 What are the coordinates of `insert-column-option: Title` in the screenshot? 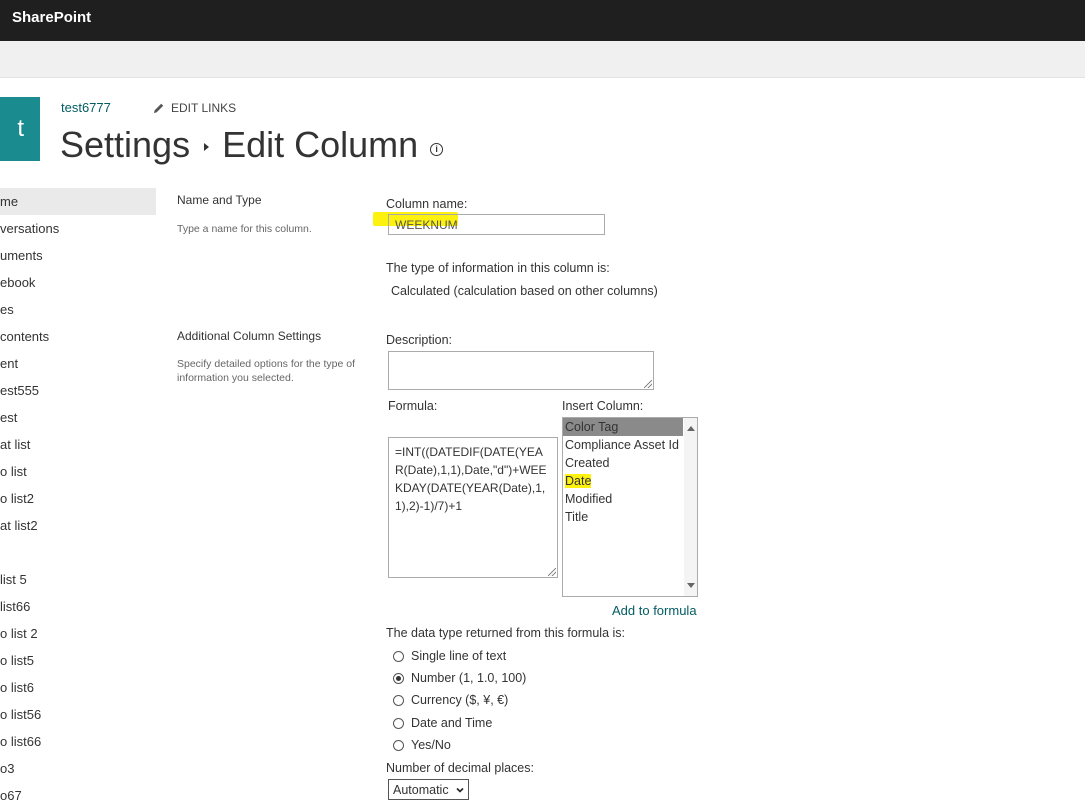 It's located at (623, 517).